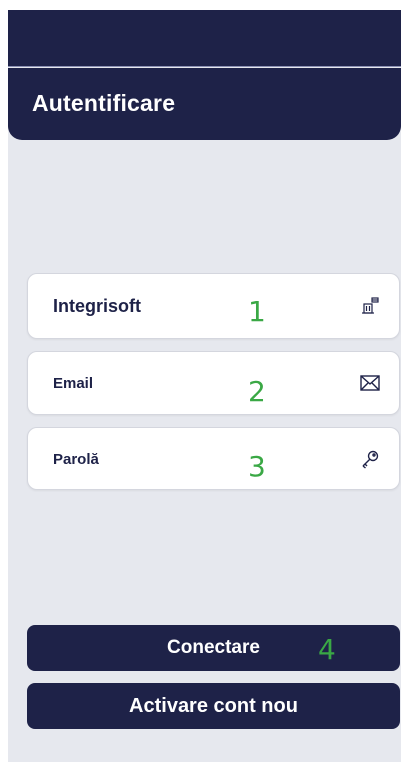  What do you see at coordinates (213, 306) in the screenshot?
I see `company-field: Integrisoft` at bounding box center [213, 306].